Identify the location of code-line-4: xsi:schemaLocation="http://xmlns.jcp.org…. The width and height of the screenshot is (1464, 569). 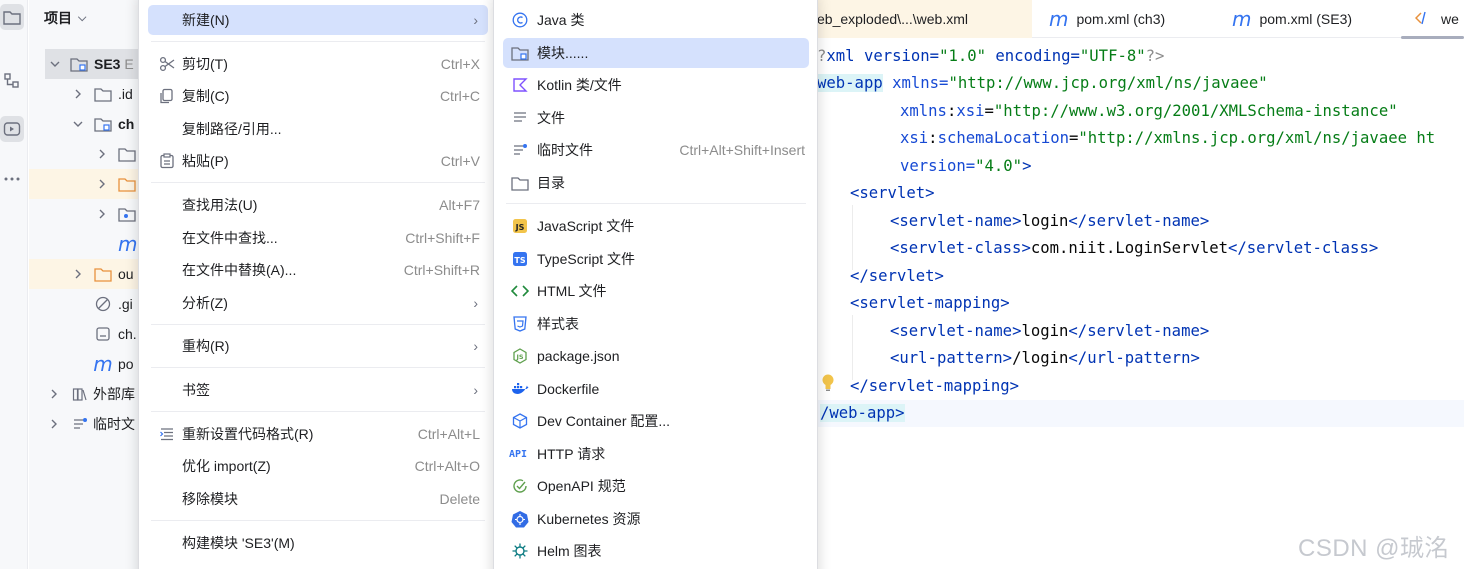
(1167, 138).